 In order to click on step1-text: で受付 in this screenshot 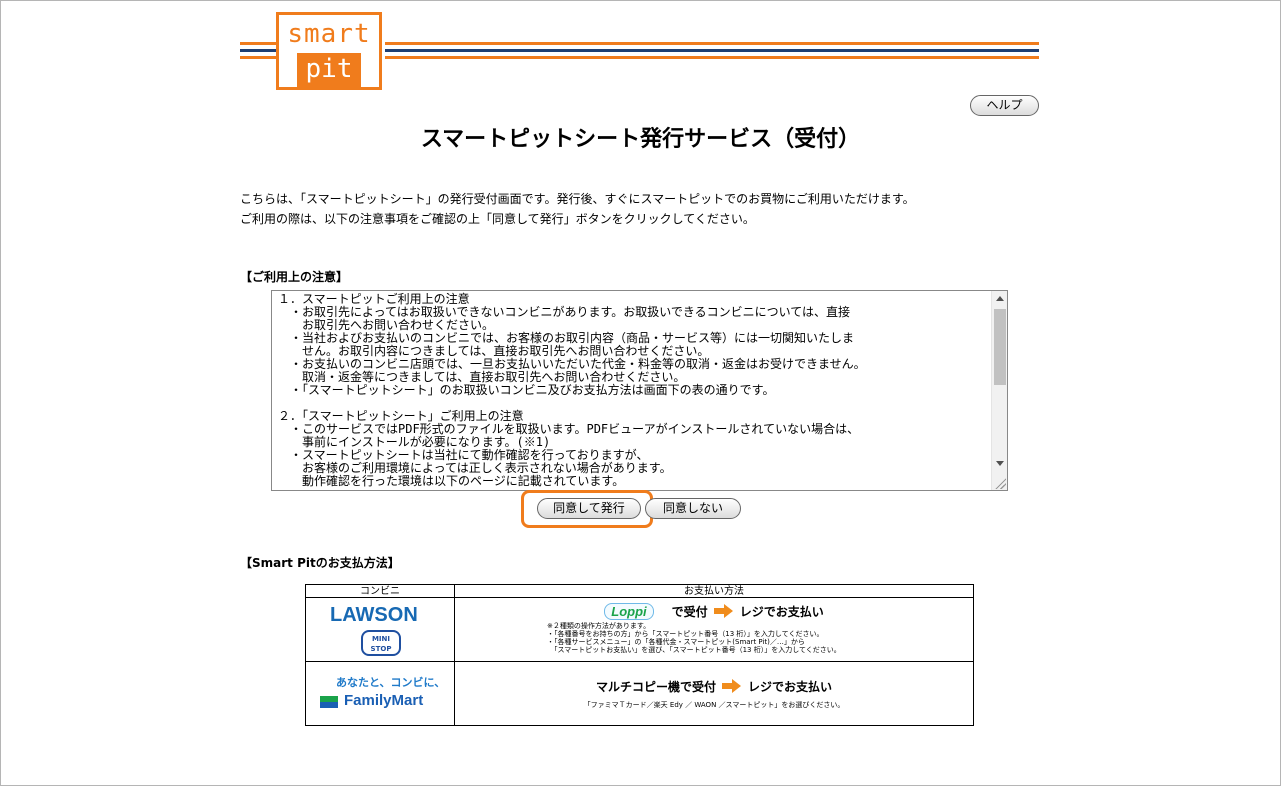, I will do `click(689, 612)`.